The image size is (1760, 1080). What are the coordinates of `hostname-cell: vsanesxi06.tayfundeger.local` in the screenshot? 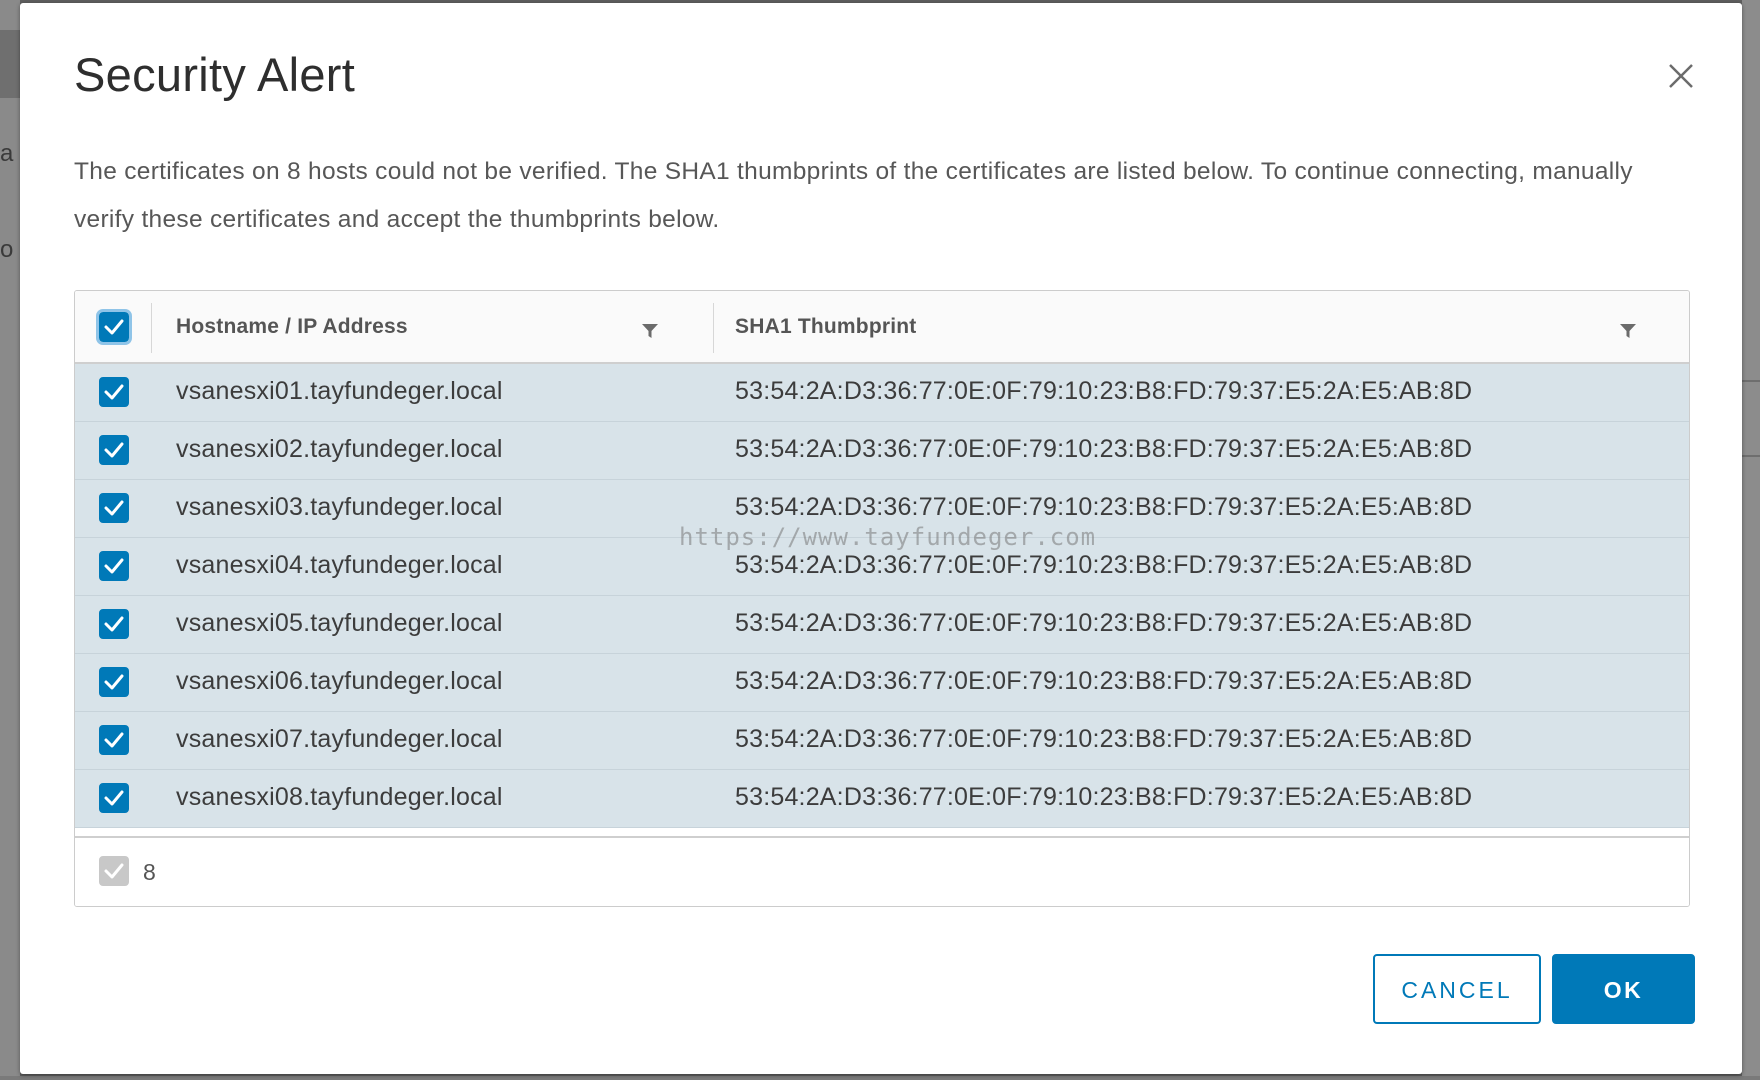 It's located at (339, 681).